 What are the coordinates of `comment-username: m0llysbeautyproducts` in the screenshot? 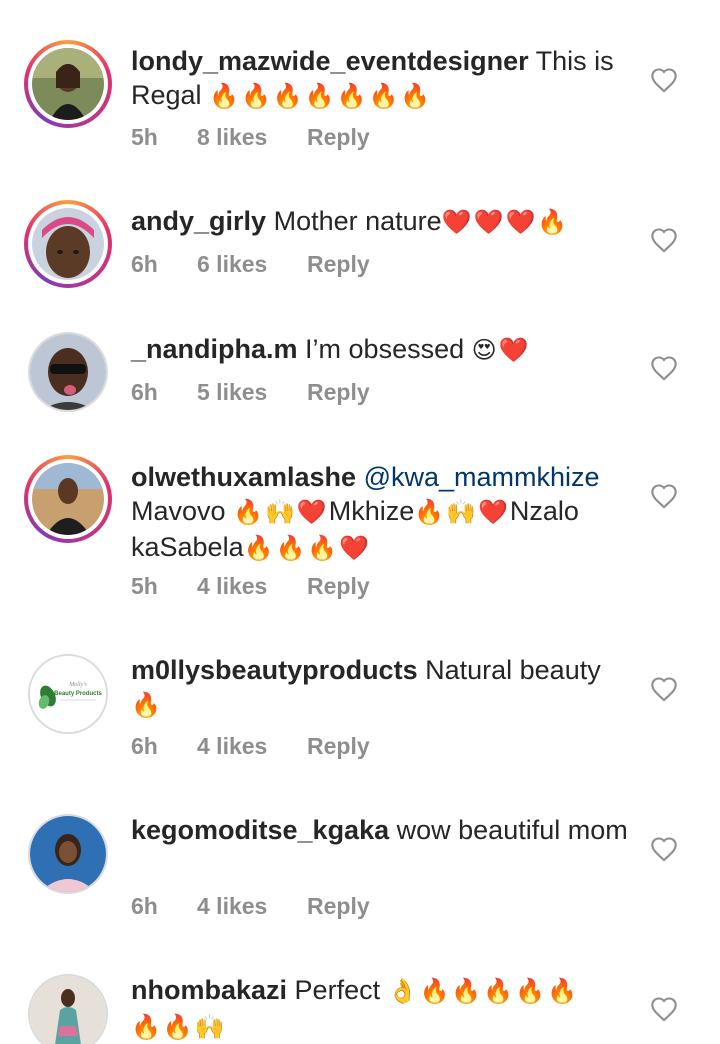 It's located at (274, 670).